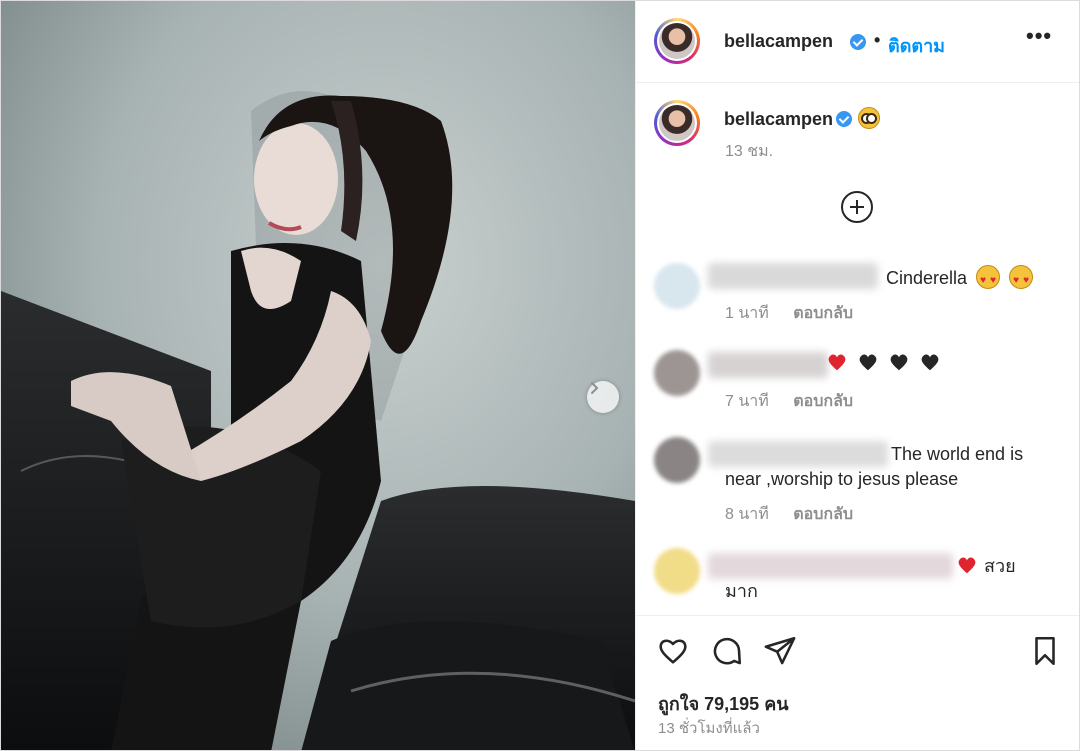  Describe the element at coordinates (957, 454) in the screenshot. I see `comment-text-line1: The world end is` at that location.